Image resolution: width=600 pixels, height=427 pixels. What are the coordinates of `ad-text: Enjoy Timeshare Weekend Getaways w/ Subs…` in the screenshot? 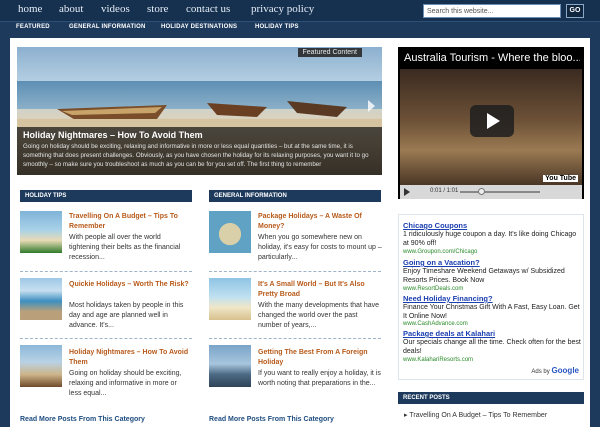 It's located at (484, 276).